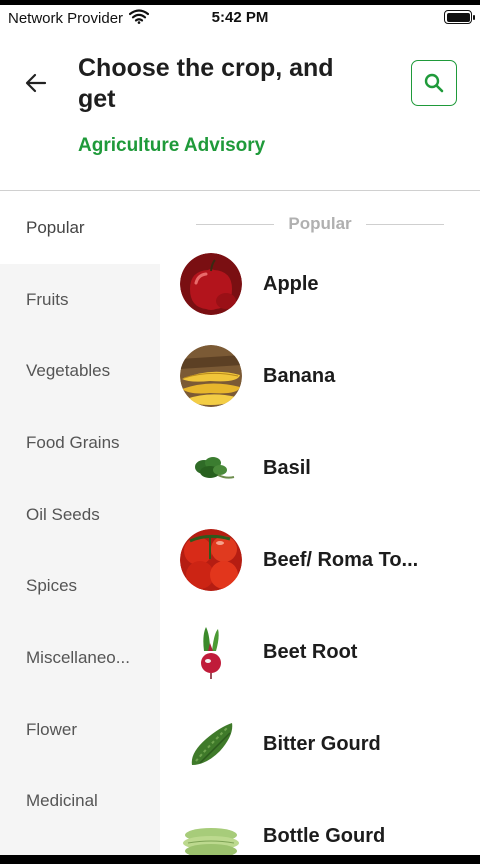 This screenshot has height=864, width=480. I want to click on crop-item-banana: Banana, so click(325, 376).